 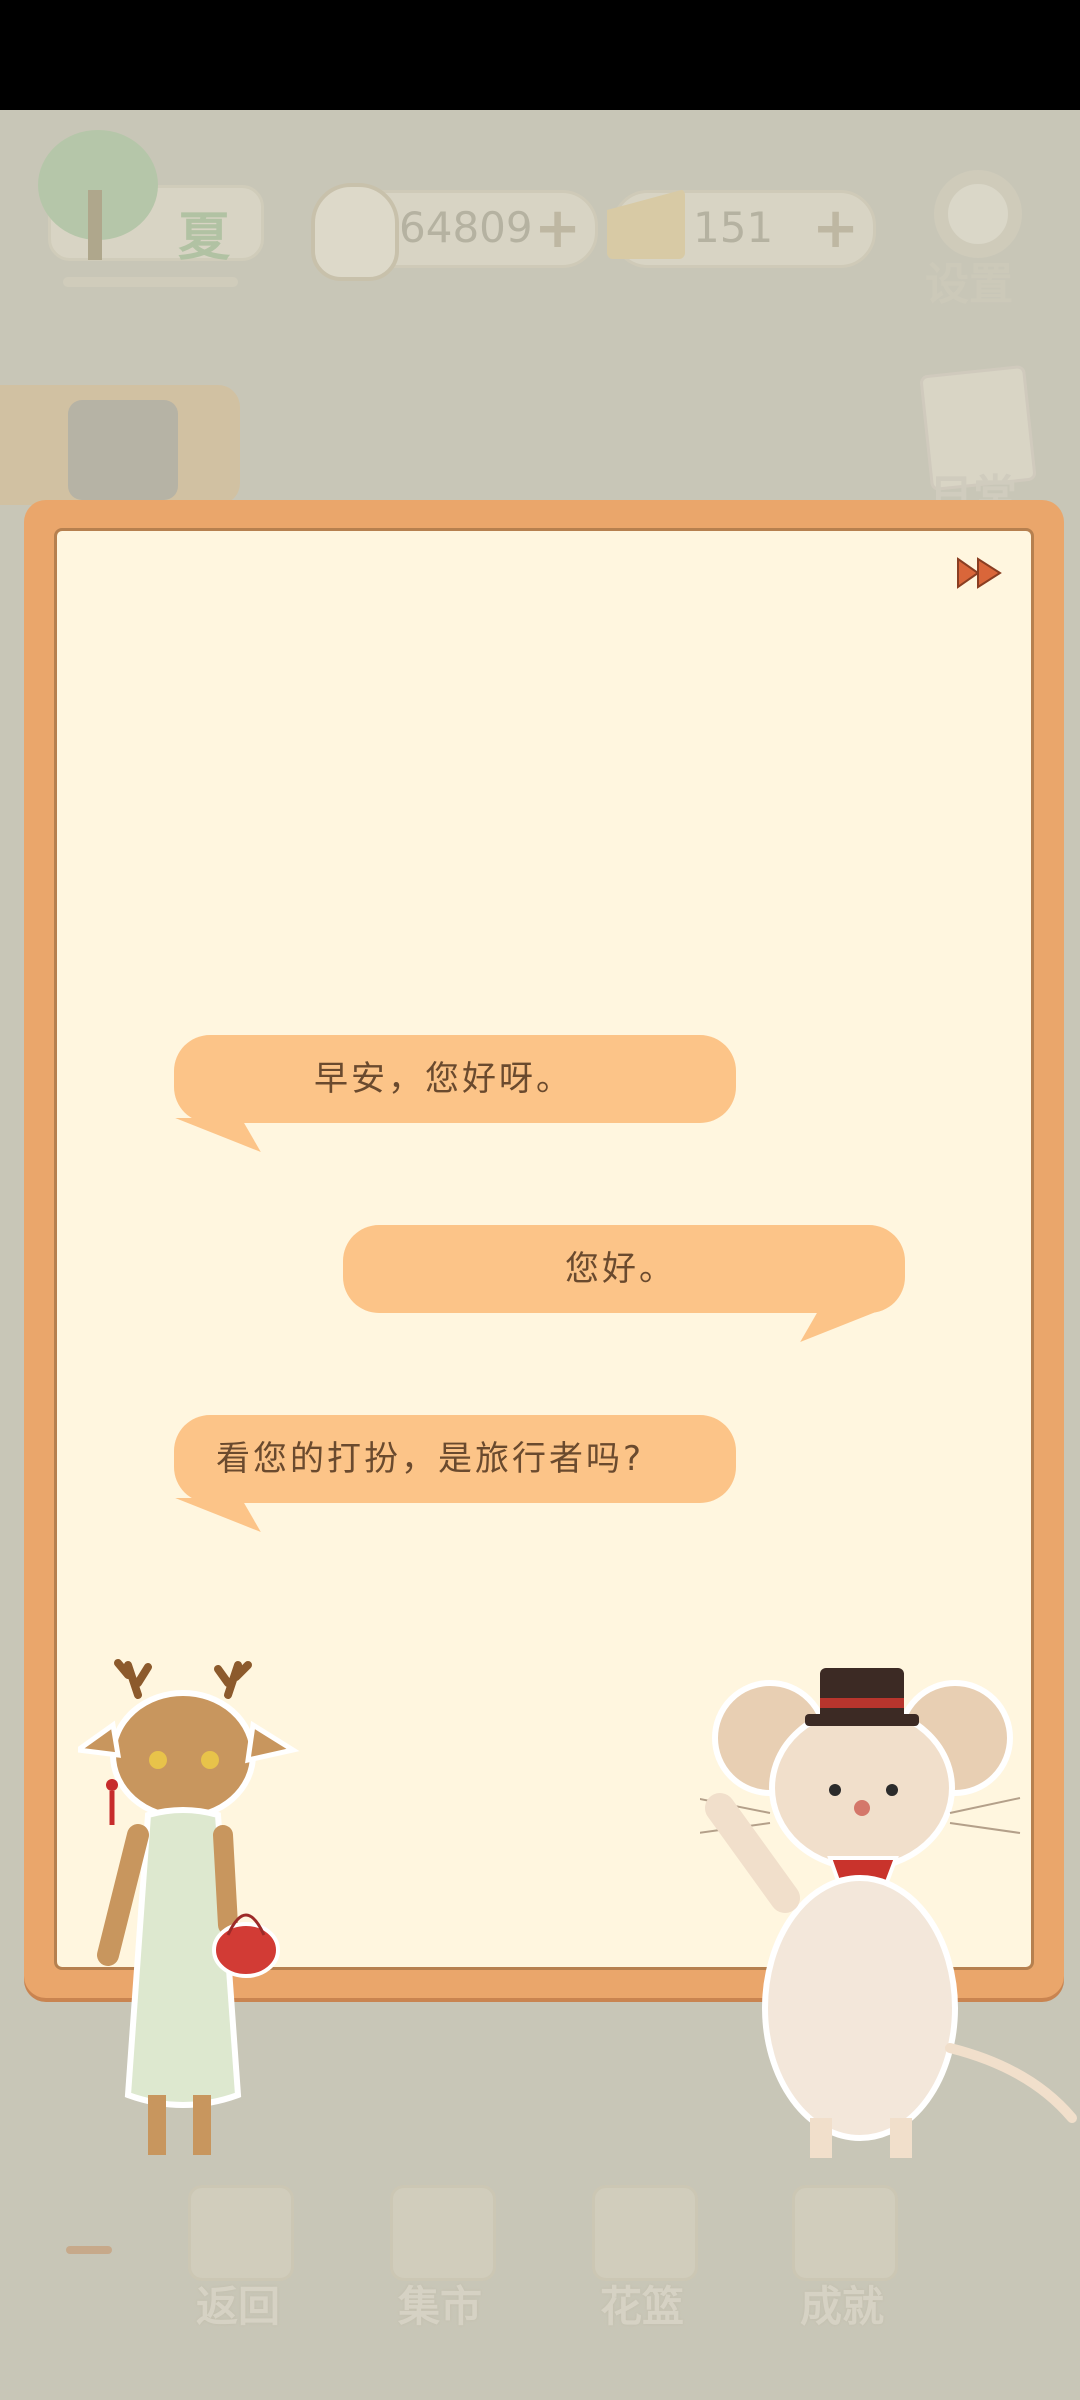 What do you see at coordinates (641, 2306) in the screenshot?
I see `nav-flower-basket-label: 花篮` at bounding box center [641, 2306].